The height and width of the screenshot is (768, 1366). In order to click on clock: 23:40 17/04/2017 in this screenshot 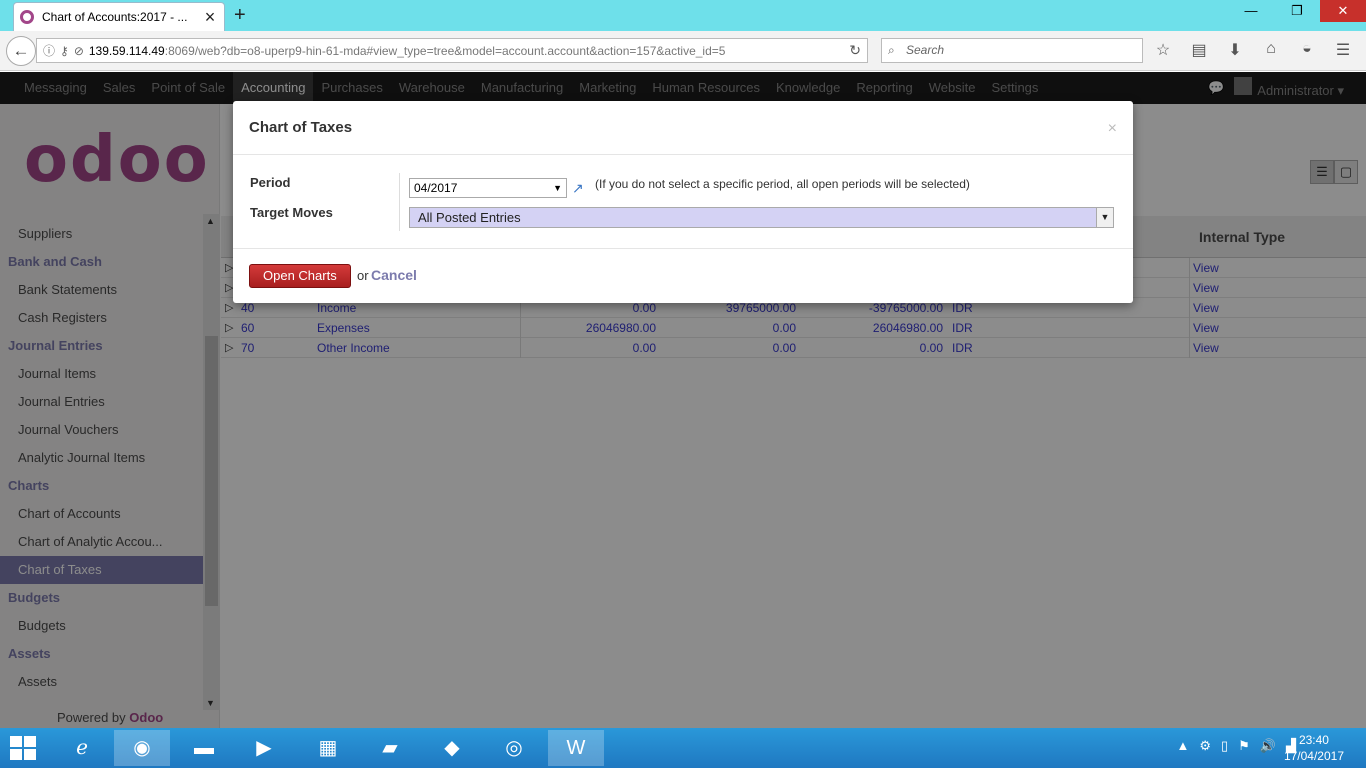, I will do `click(1314, 748)`.